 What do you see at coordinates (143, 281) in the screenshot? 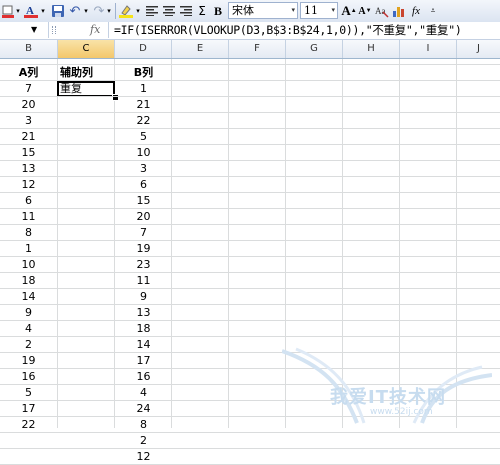
I see `cell-col-b: 11` at bounding box center [143, 281].